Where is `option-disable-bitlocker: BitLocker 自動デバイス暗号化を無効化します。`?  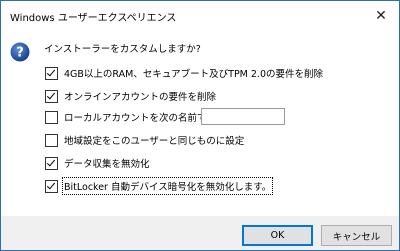
option-disable-bitlocker: BitLocker 自動デバイス暗号化を無効化します。 is located at coordinates (159, 186).